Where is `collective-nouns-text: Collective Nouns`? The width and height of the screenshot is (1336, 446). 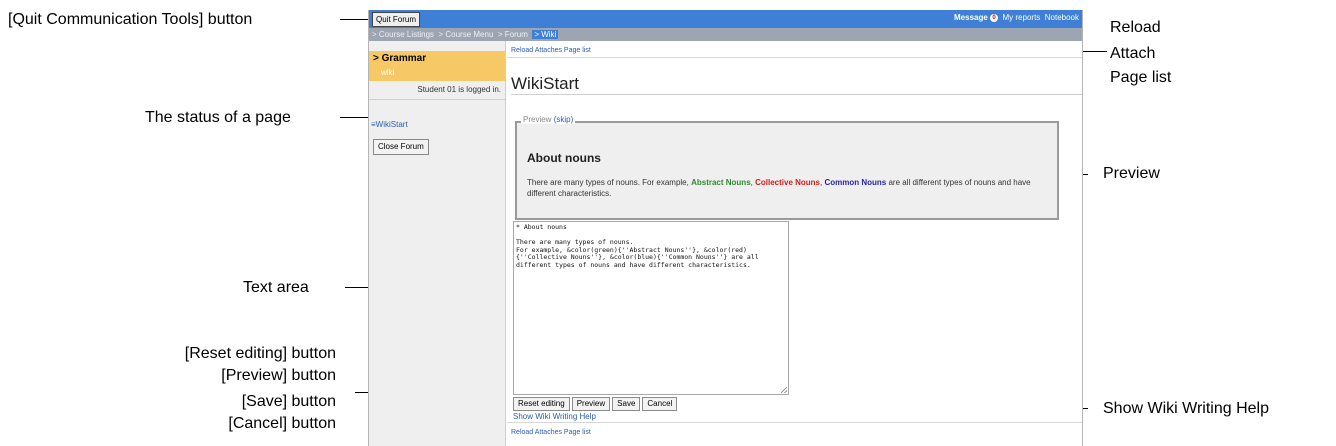
collective-nouns-text: Collective Nouns is located at coordinates (787, 182).